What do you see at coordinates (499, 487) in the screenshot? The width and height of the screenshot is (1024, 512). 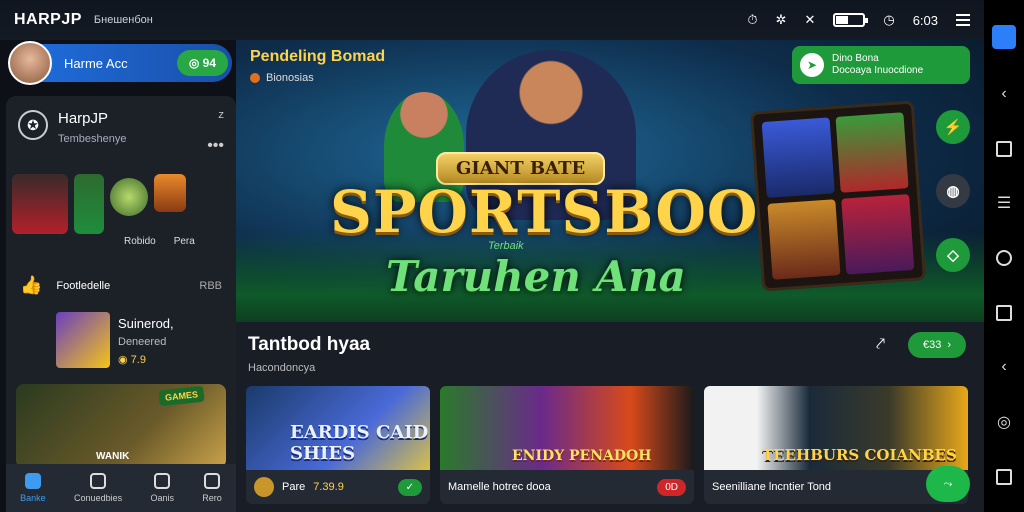 I see `game-card-label: Mamelle hotrec dooa` at bounding box center [499, 487].